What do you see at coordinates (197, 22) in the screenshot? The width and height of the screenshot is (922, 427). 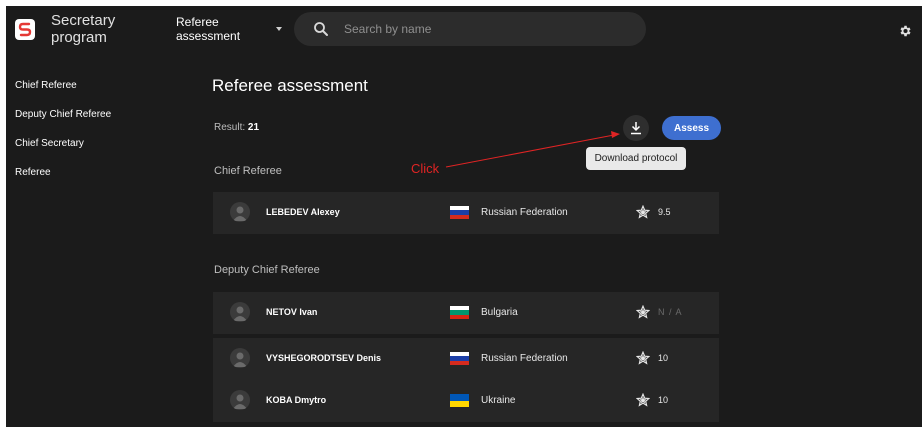 I see `section-label-line1: Referee` at bounding box center [197, 22].